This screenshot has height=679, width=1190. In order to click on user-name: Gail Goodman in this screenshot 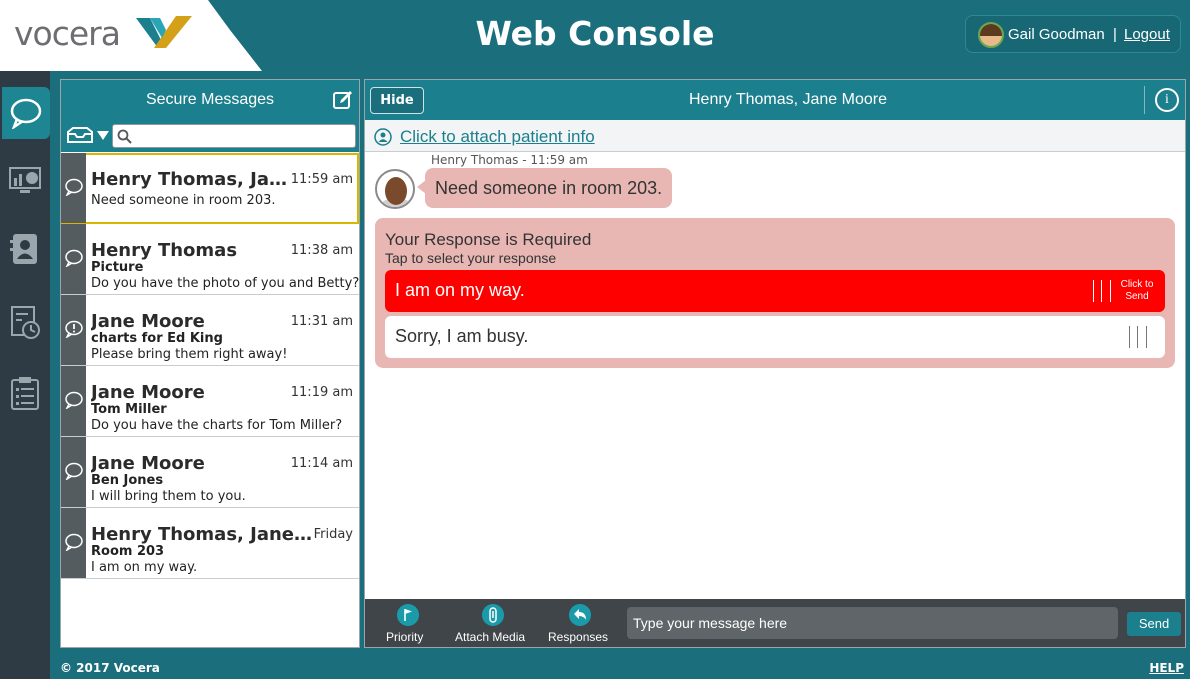, I will do `click(1056, 34)`.